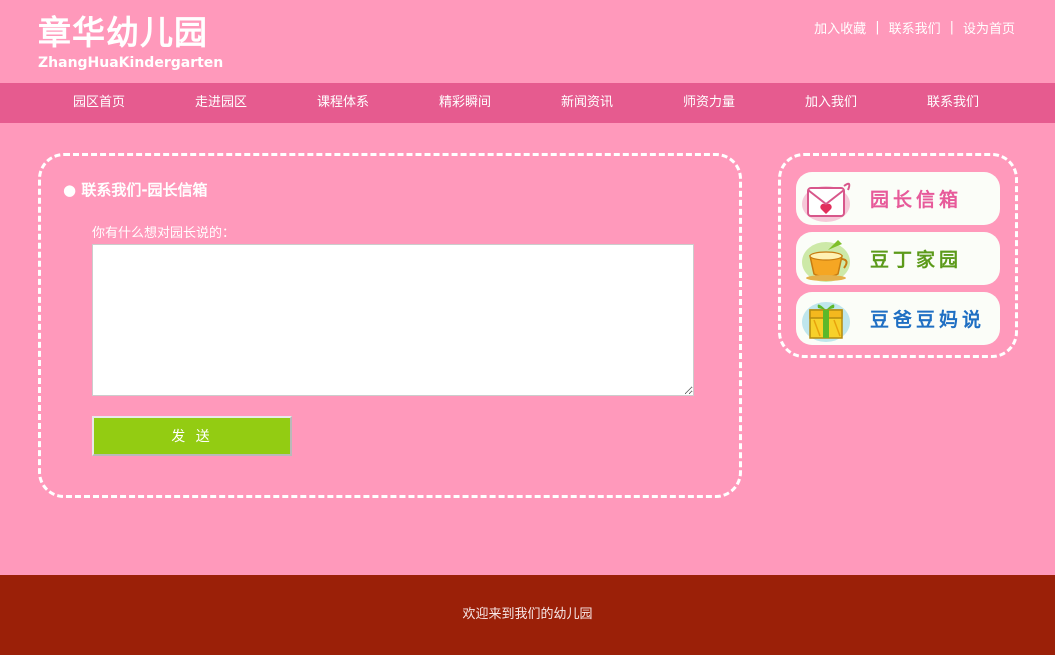  I want to click on nav-link: 师资力量, so click(709, 102).